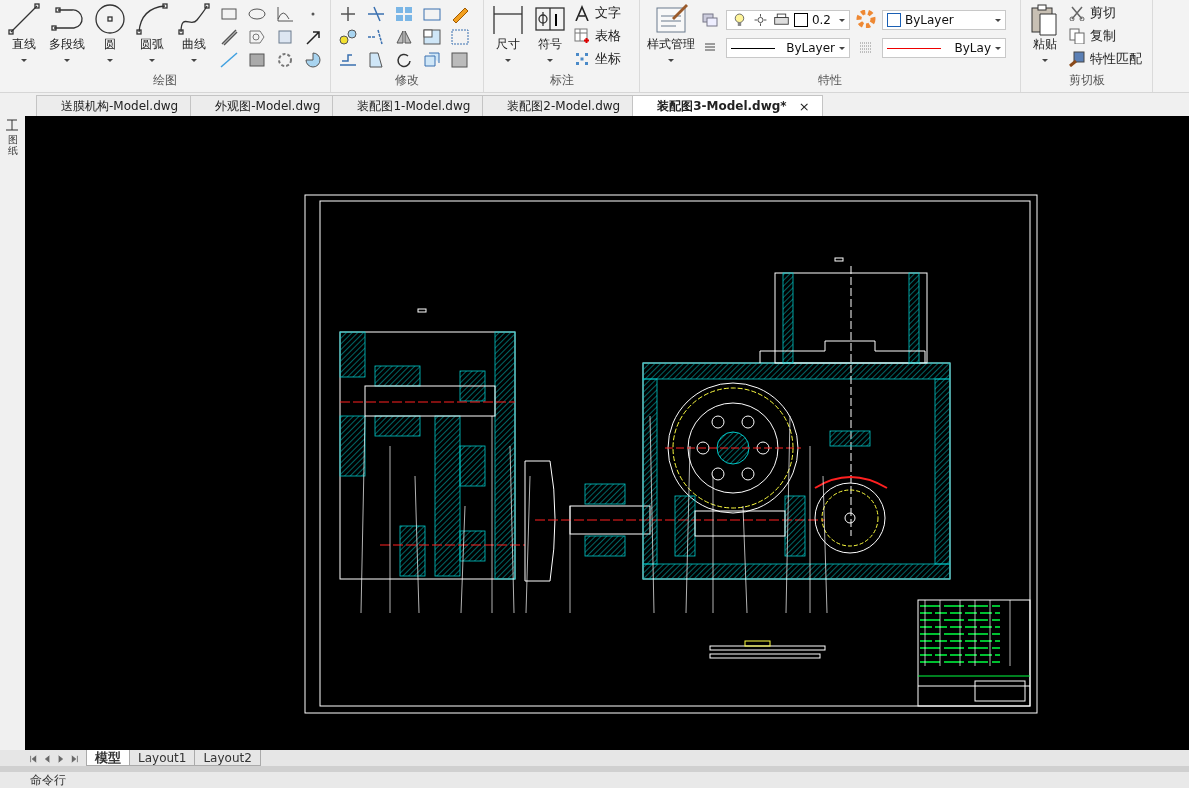  Describe the element at coordinates (1105, 59) in the screenshot. I see `tool-button: 特性匹配` at that location.